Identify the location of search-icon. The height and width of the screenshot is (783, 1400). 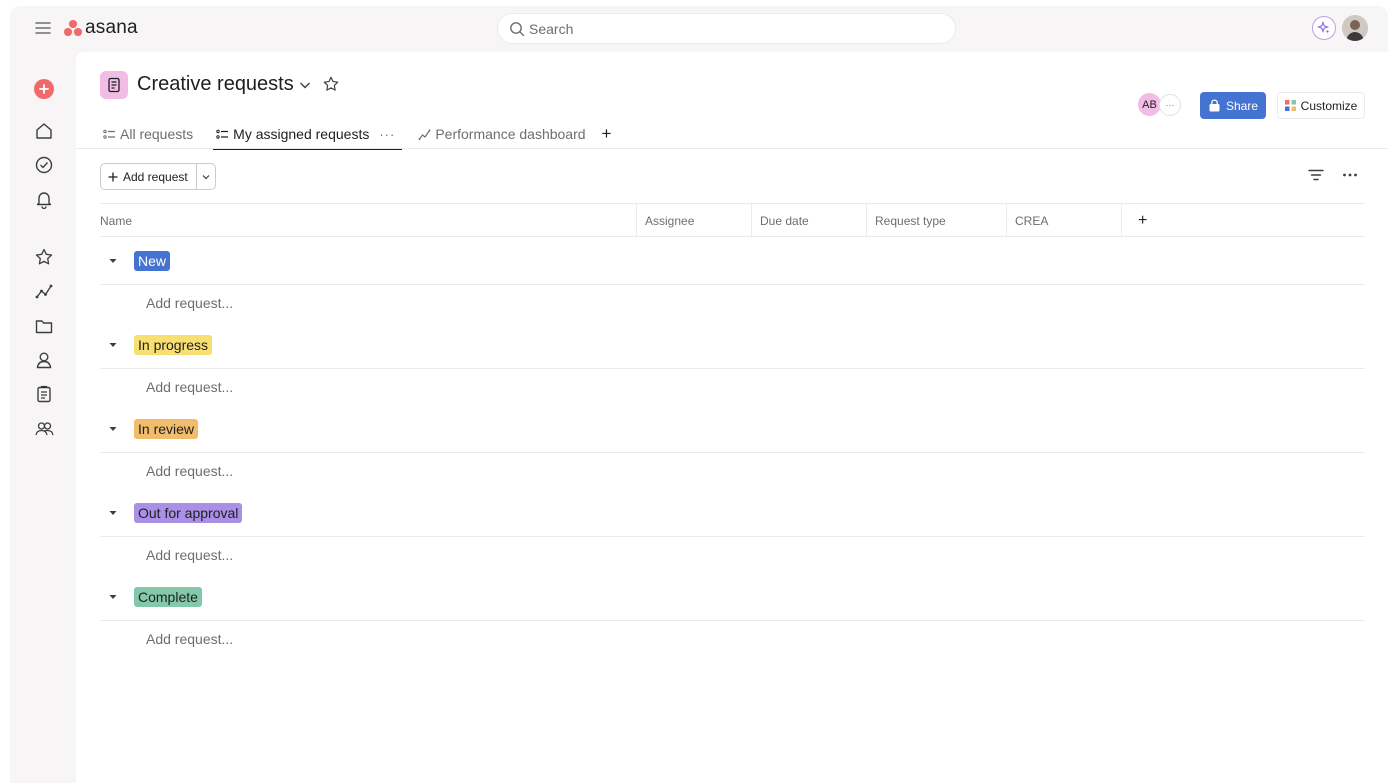
(517, 28).